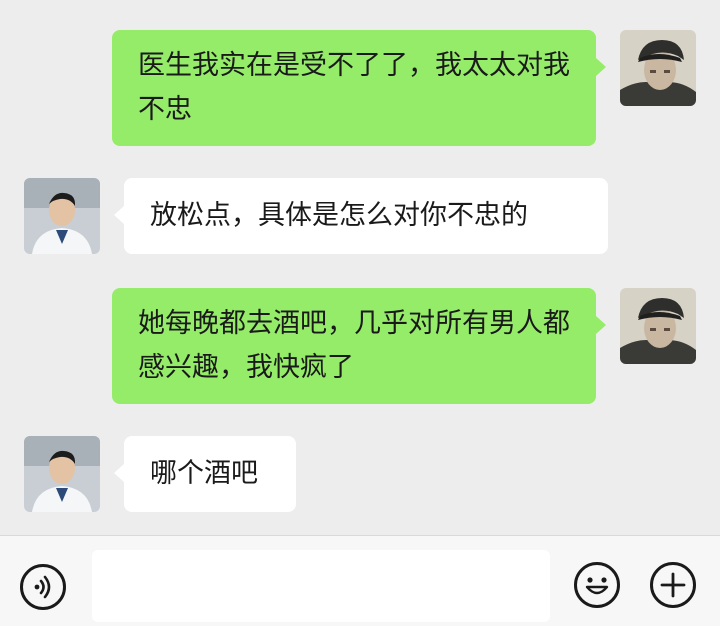  I want to click on emoji-button, so click(597, 585).